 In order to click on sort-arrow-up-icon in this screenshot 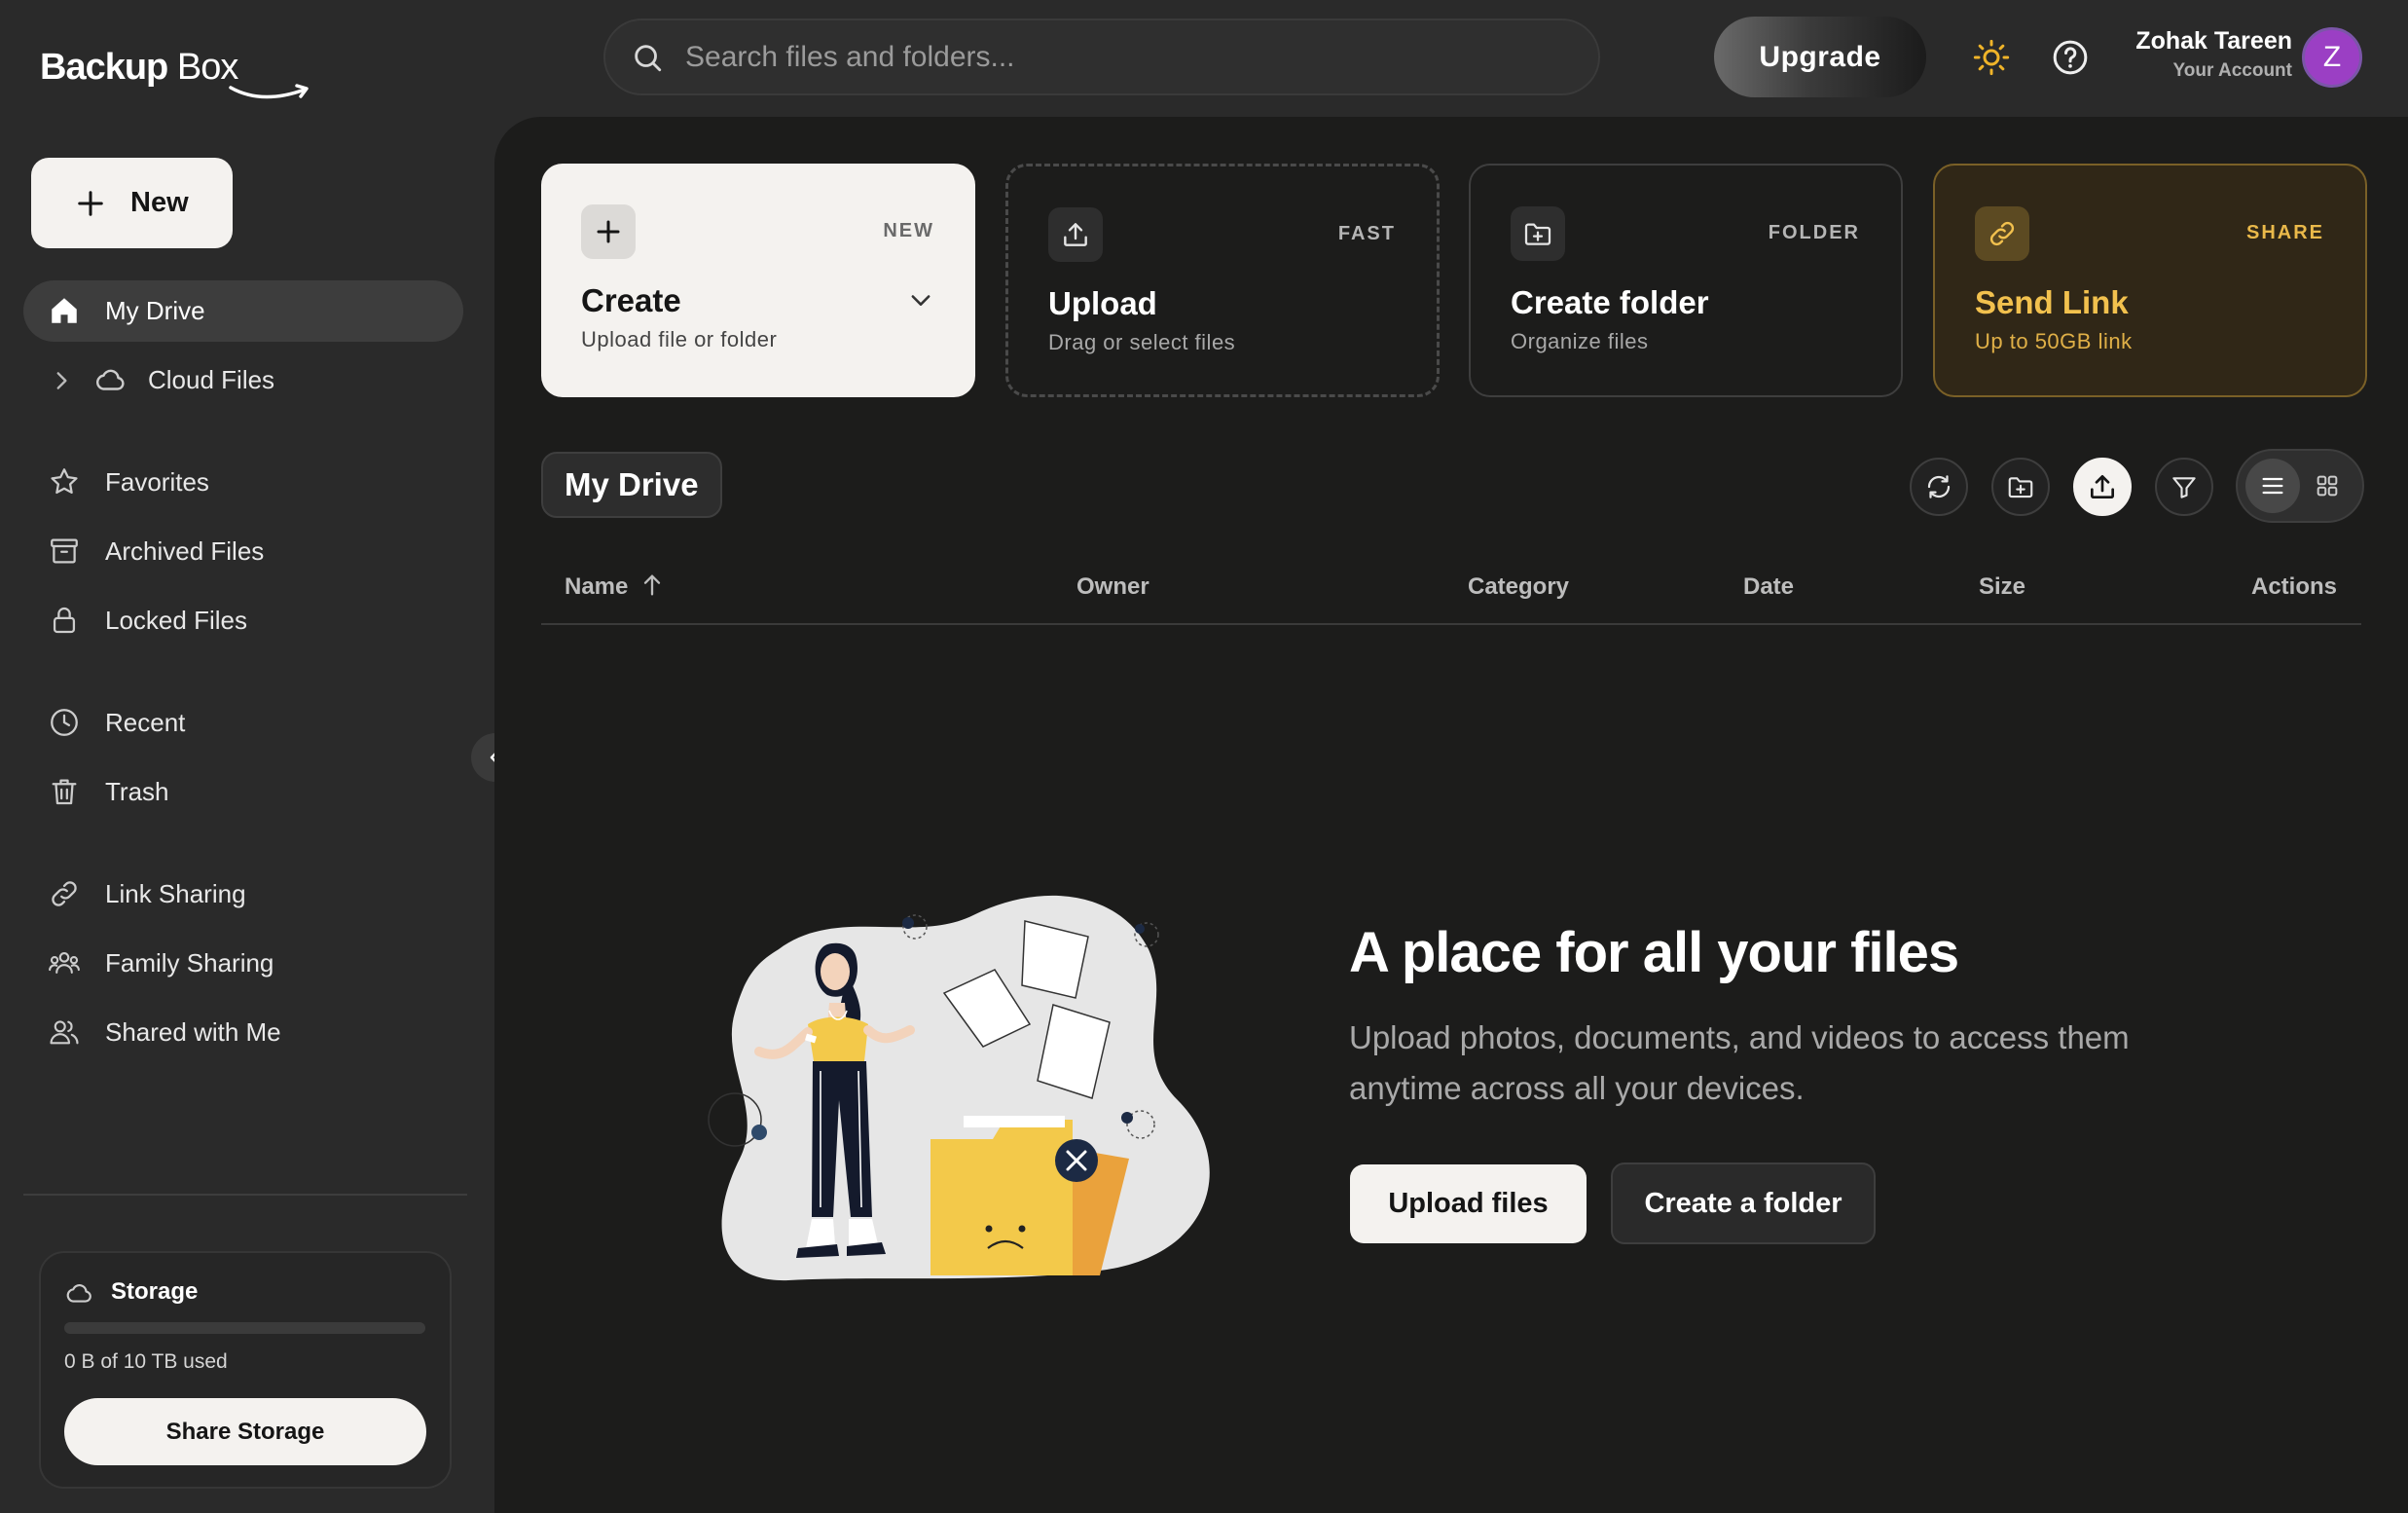, I will do `click(652, 585)`.